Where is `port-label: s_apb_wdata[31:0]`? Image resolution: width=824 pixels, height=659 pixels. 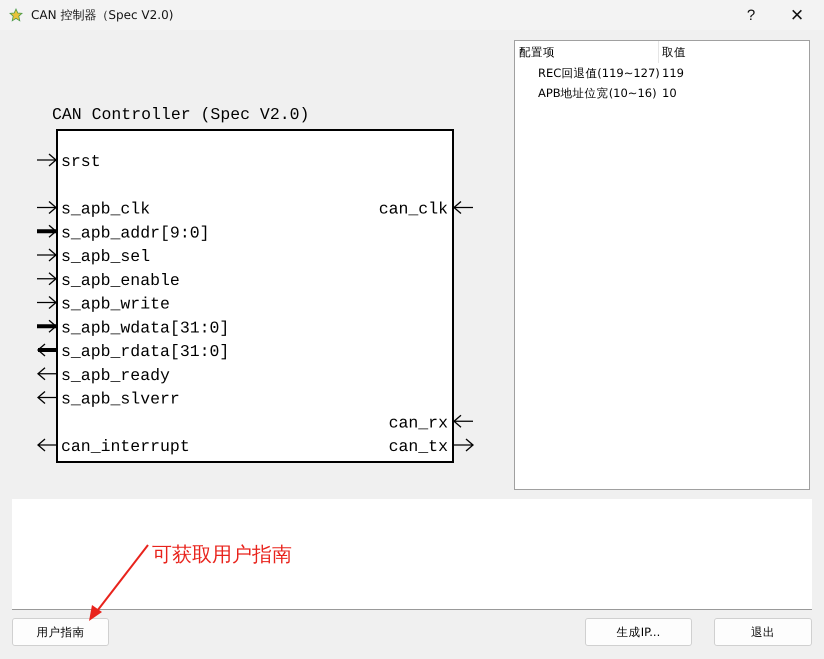
port-label: s_apb_wdata[31:0] is located at coordinates (145, 328).